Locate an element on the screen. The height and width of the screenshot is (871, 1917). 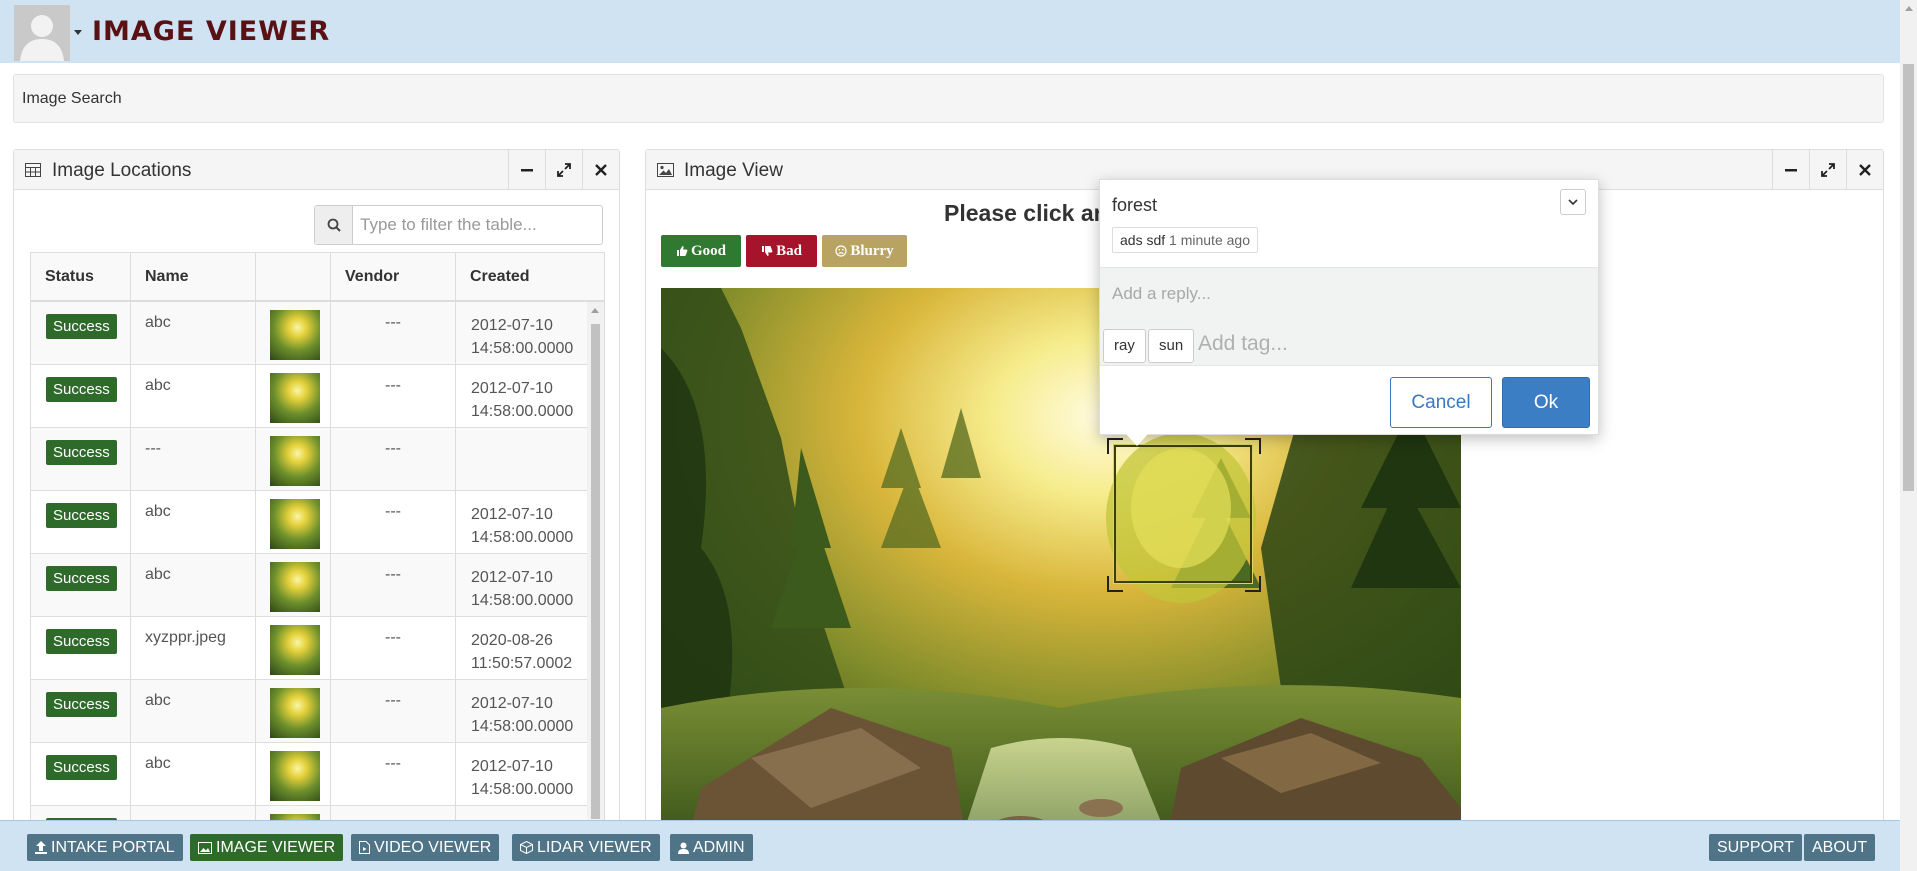
thumbs-down-icon is located at coordinates (767, 251).